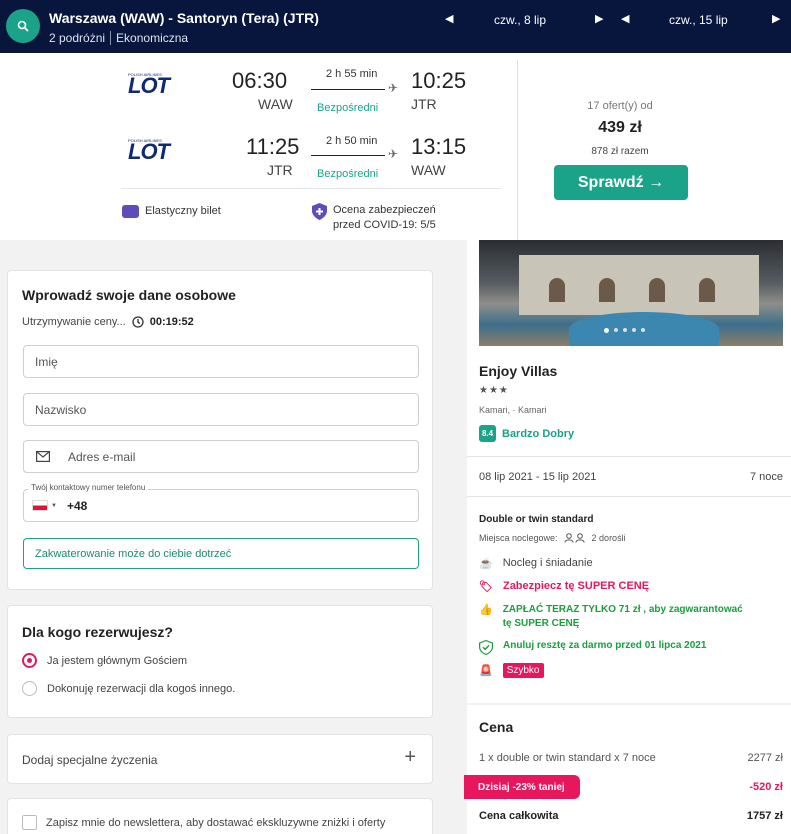 This screenshot has height=834, width=791. What do you see at coordinates (171, 322) in the screenshot?
I see `price-hold-timer: 00:19:52` at bounding box center [171, 322].